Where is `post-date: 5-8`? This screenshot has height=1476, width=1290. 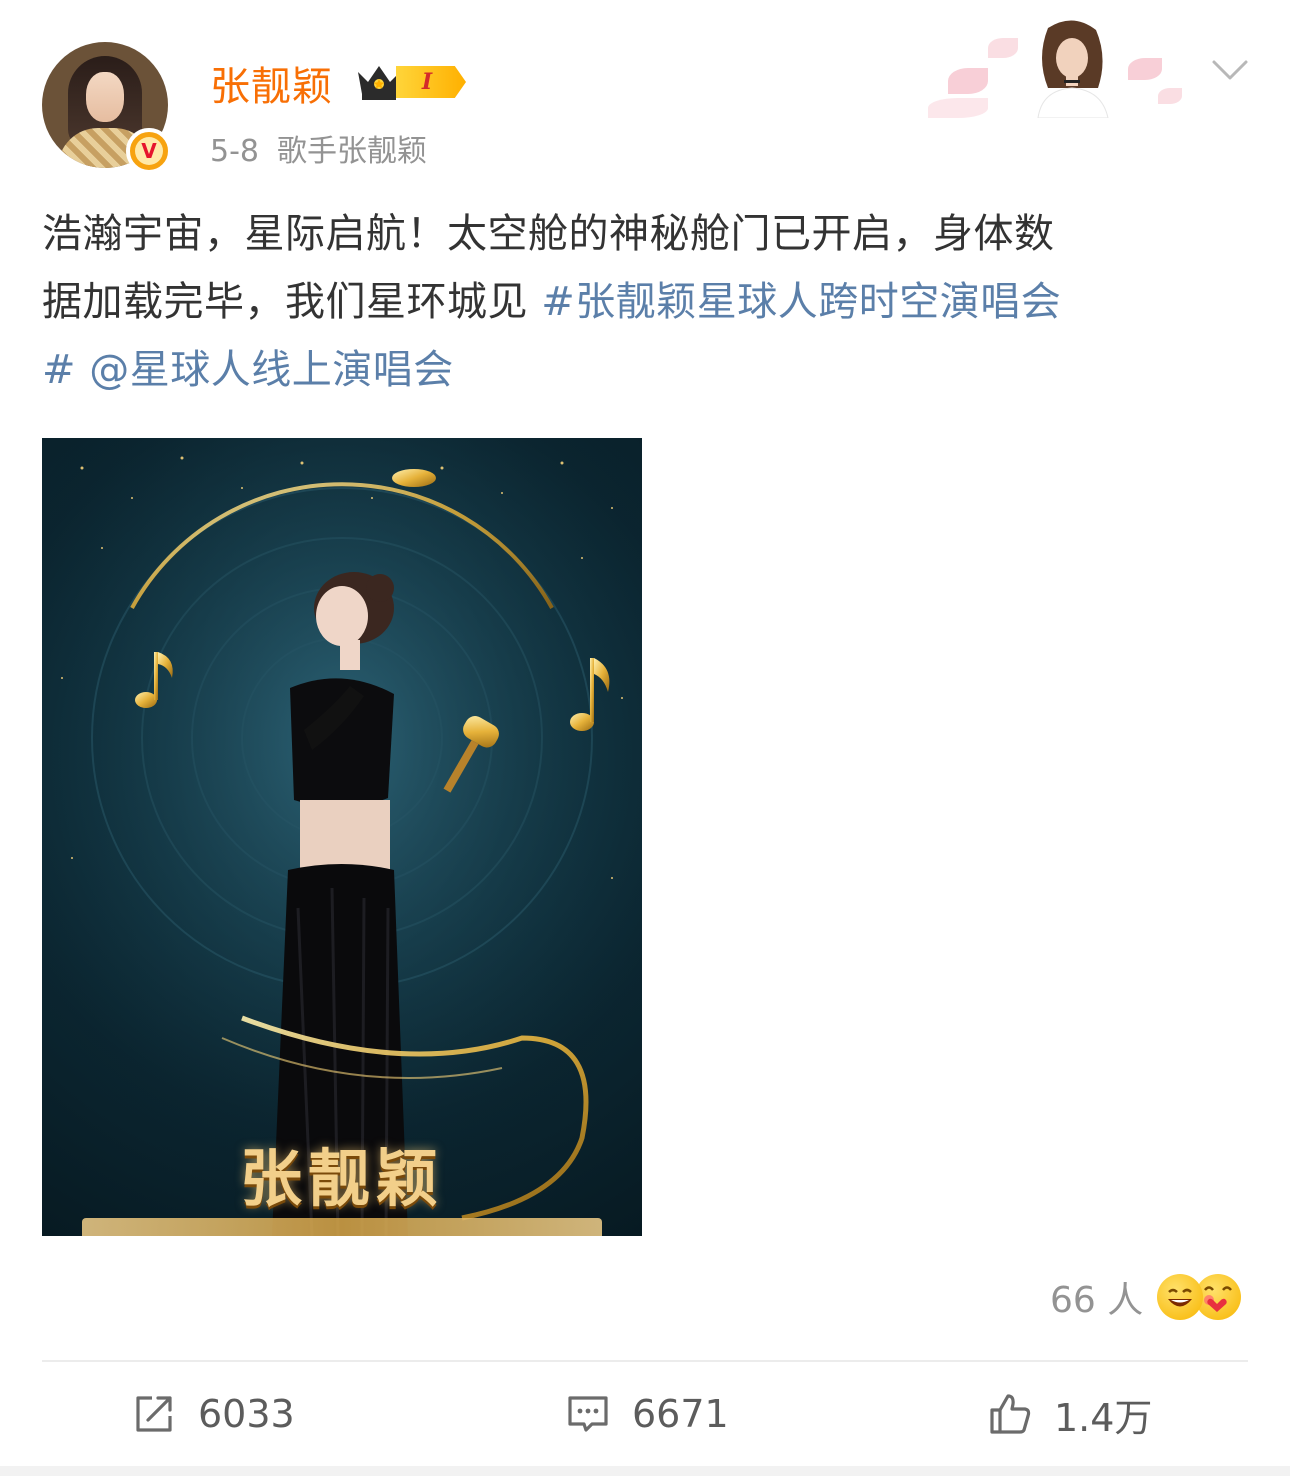
post-date: 5-8 is located at coordinates (234, 151).